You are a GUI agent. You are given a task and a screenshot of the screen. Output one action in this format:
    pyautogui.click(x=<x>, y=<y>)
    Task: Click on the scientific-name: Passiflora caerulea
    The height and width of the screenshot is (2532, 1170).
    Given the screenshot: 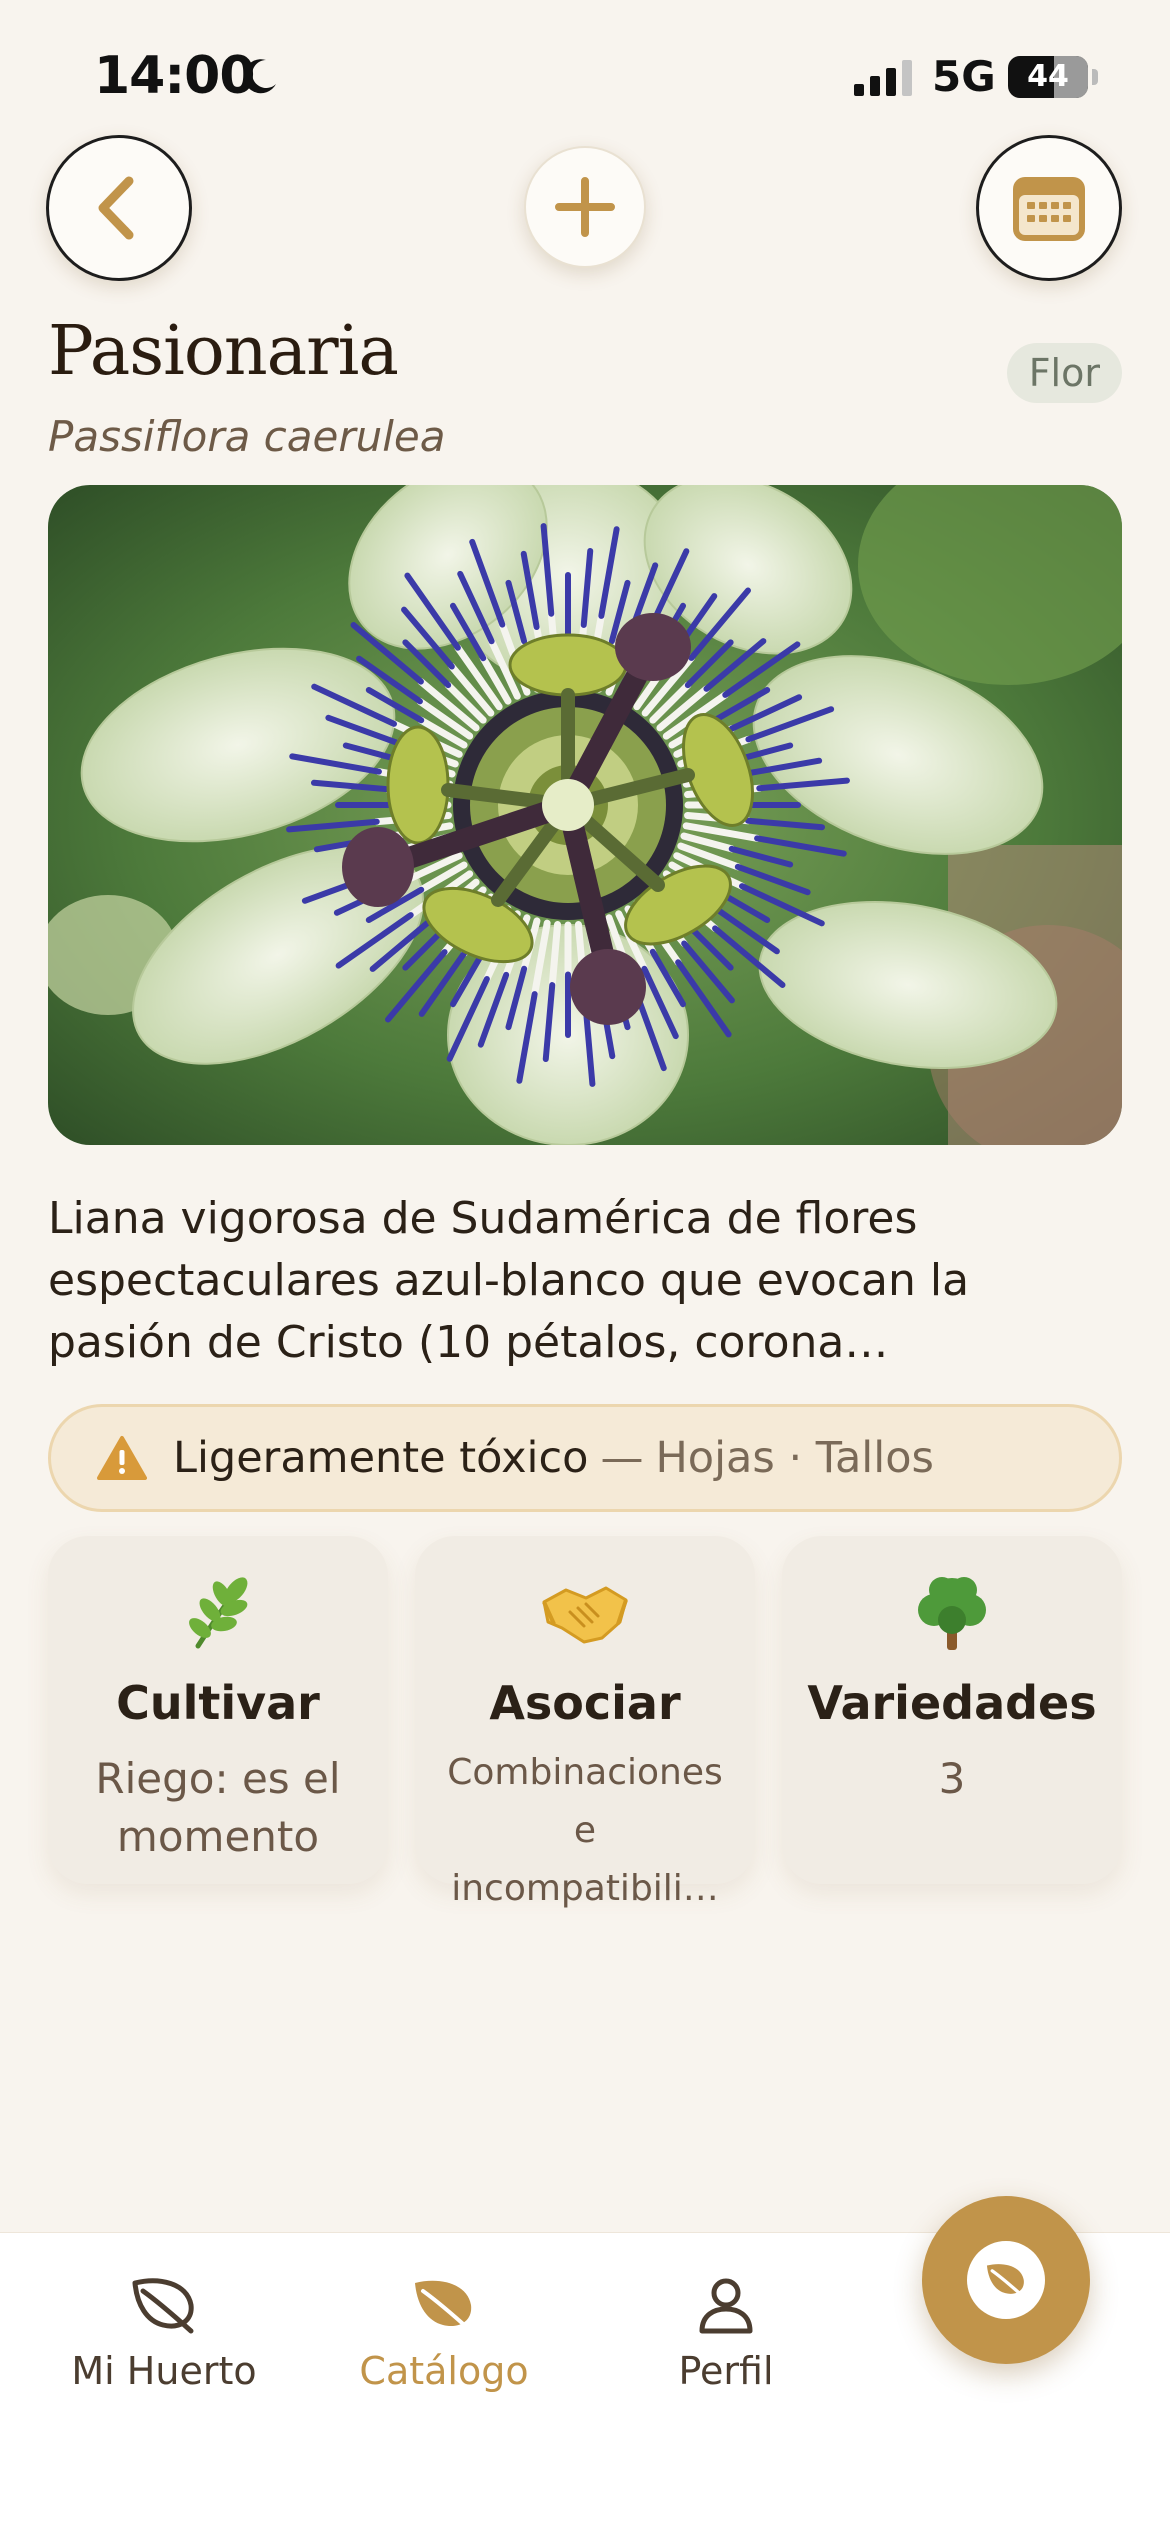 What is the action you would take?
    pyautogui.click(x=247, y=436)
    